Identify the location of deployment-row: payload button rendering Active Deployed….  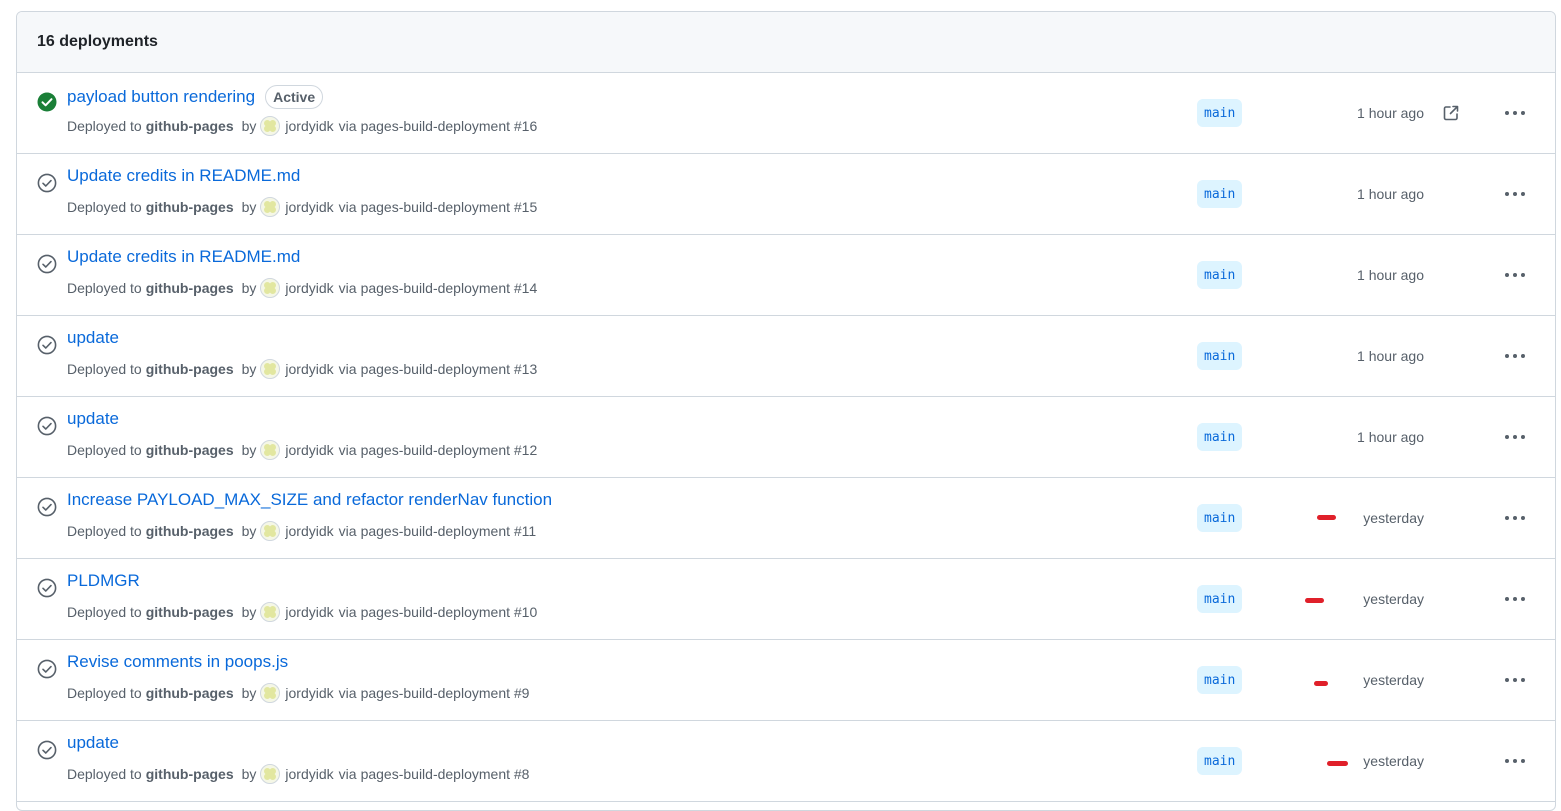
(786, 113).